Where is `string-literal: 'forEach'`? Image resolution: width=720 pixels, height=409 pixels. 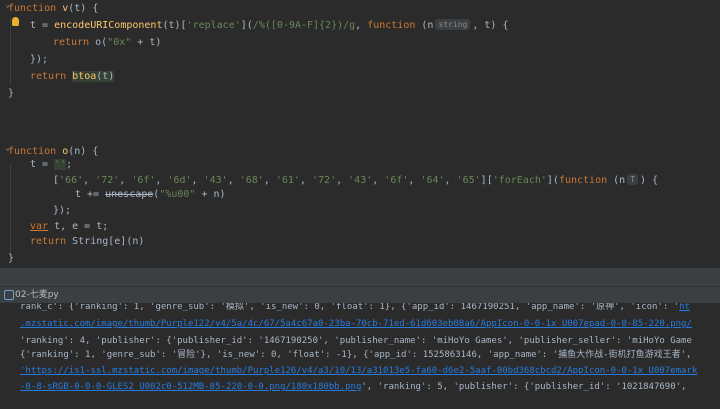 string-literal: 'forEach' is located at coordinates (519, 180).